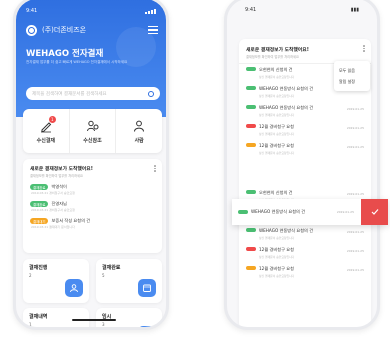 The width and height of the screenshot is (390, 337). I want to click on notice-row-text: 박영석이, so click(59, 186).